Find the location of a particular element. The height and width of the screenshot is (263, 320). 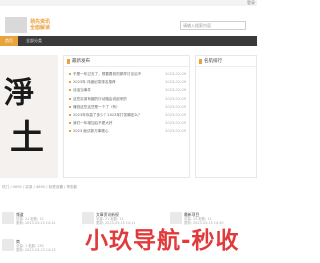

nav-item-categories: 全部分类 is located at coordinates (34, 41).